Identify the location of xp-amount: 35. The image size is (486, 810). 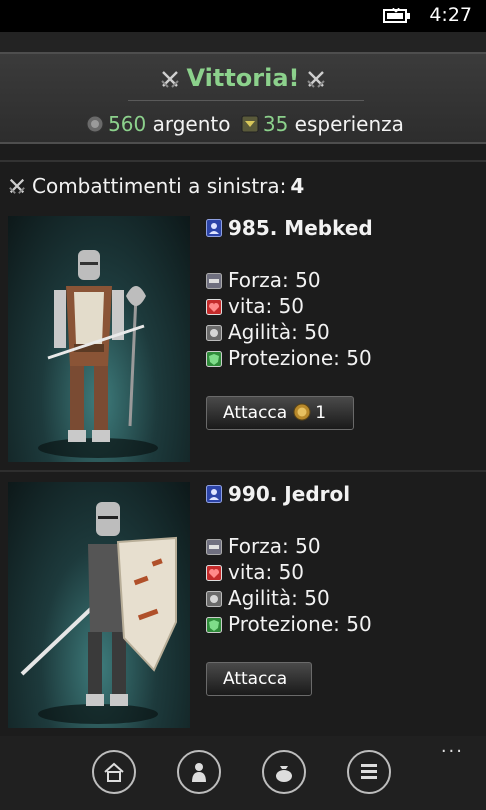
(275, 124).